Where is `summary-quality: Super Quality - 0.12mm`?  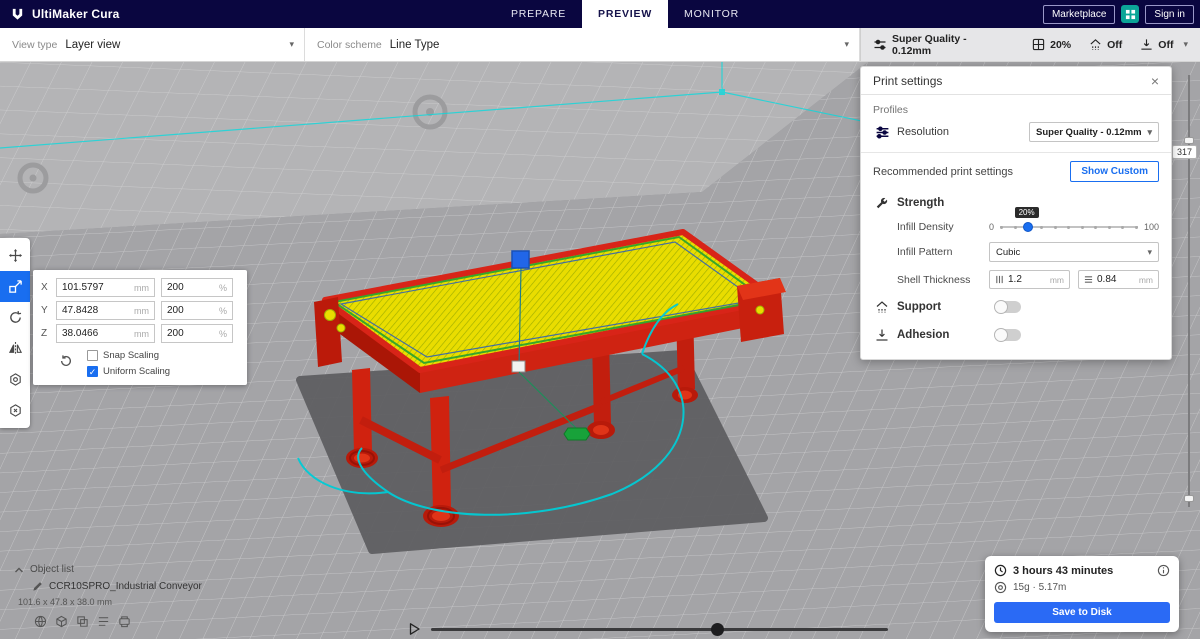
summary-quality: Super Quality - 0.12mm is located at coordinates (929, 44).